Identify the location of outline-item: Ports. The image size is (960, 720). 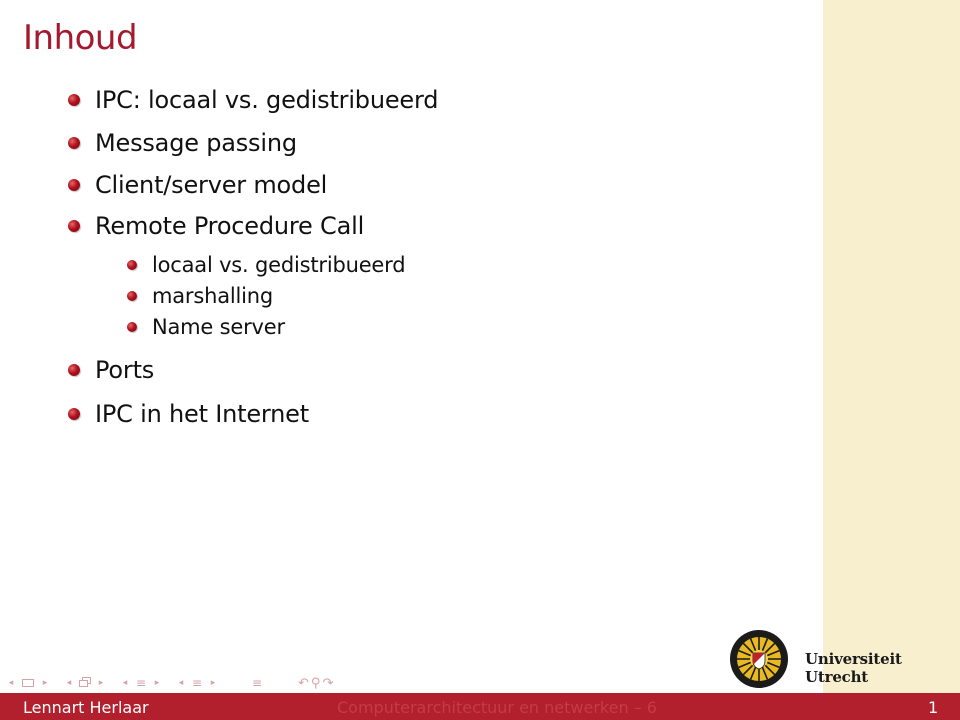
(111, 370).